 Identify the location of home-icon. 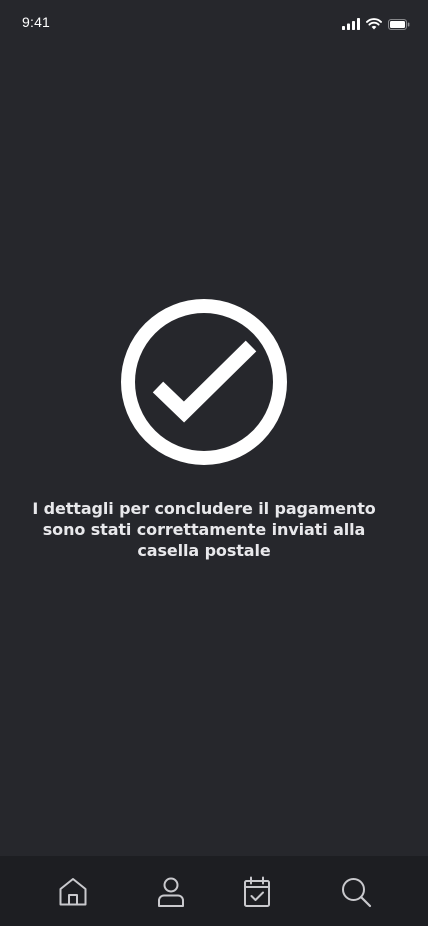
(73, 892).